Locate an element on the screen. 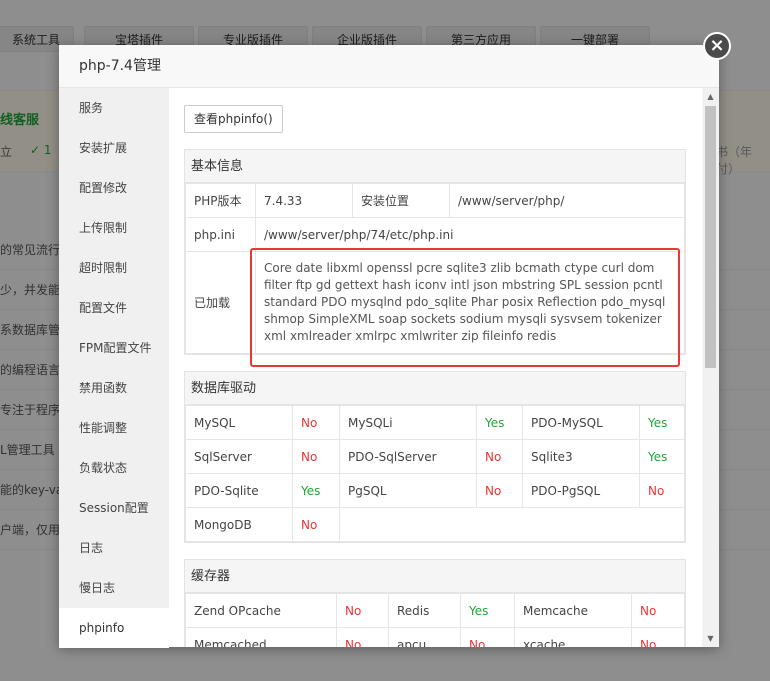 The width and height of the screenshot is (770, 681). php-version-label: PHP版本 is located at coordinates (220, 200).